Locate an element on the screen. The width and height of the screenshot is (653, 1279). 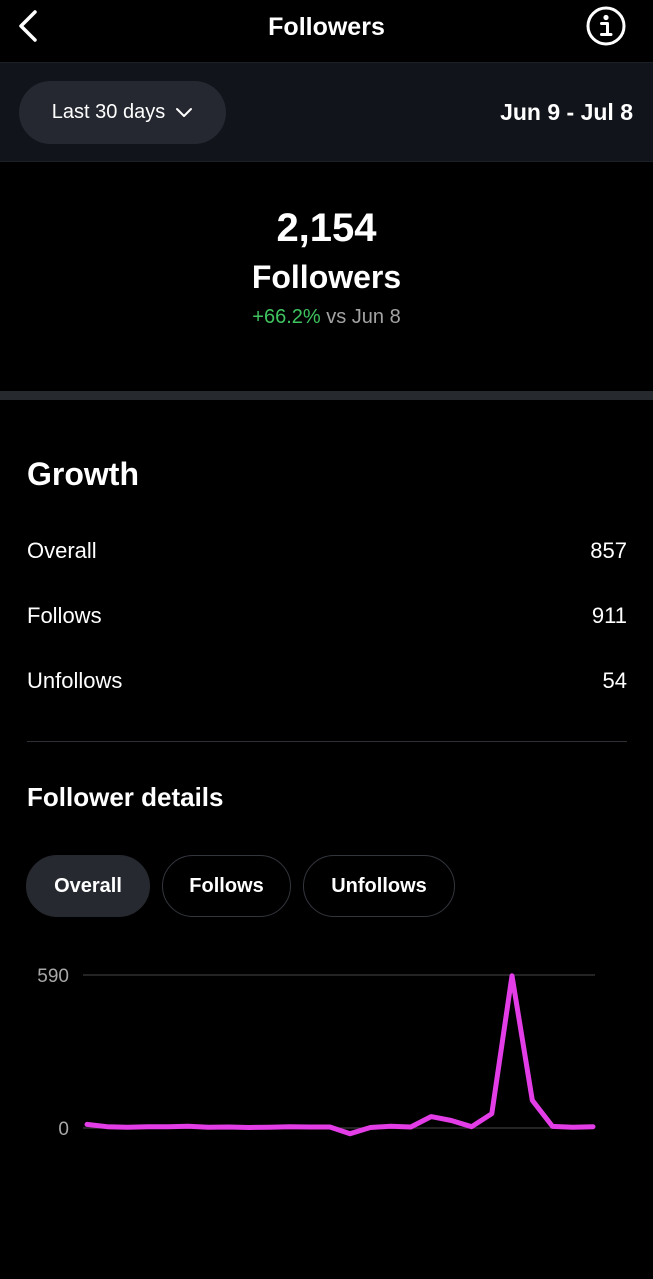
change-percent: +66.2% is located at coordinates (286, 317).